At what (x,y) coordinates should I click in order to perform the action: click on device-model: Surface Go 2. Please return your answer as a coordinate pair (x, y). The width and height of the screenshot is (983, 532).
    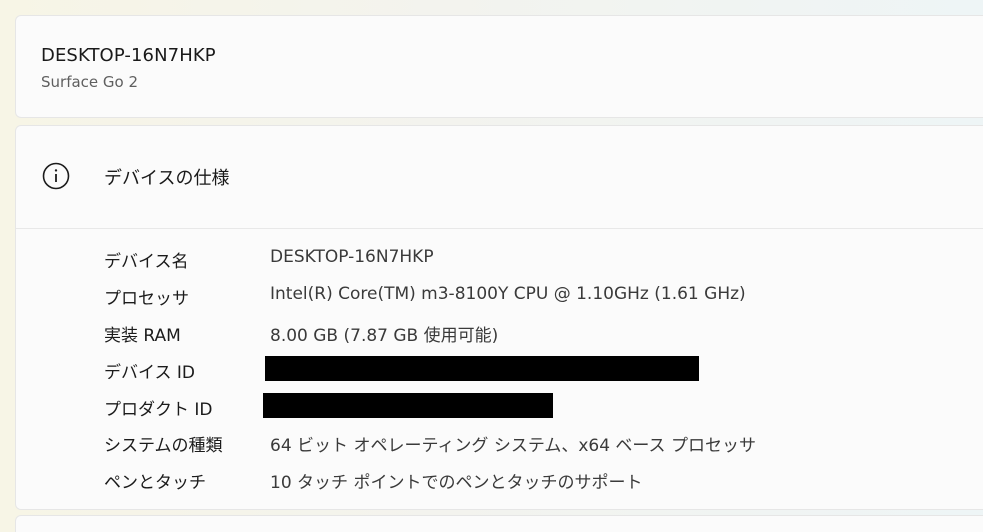
    Looking at the image, I should click on (90, 82).